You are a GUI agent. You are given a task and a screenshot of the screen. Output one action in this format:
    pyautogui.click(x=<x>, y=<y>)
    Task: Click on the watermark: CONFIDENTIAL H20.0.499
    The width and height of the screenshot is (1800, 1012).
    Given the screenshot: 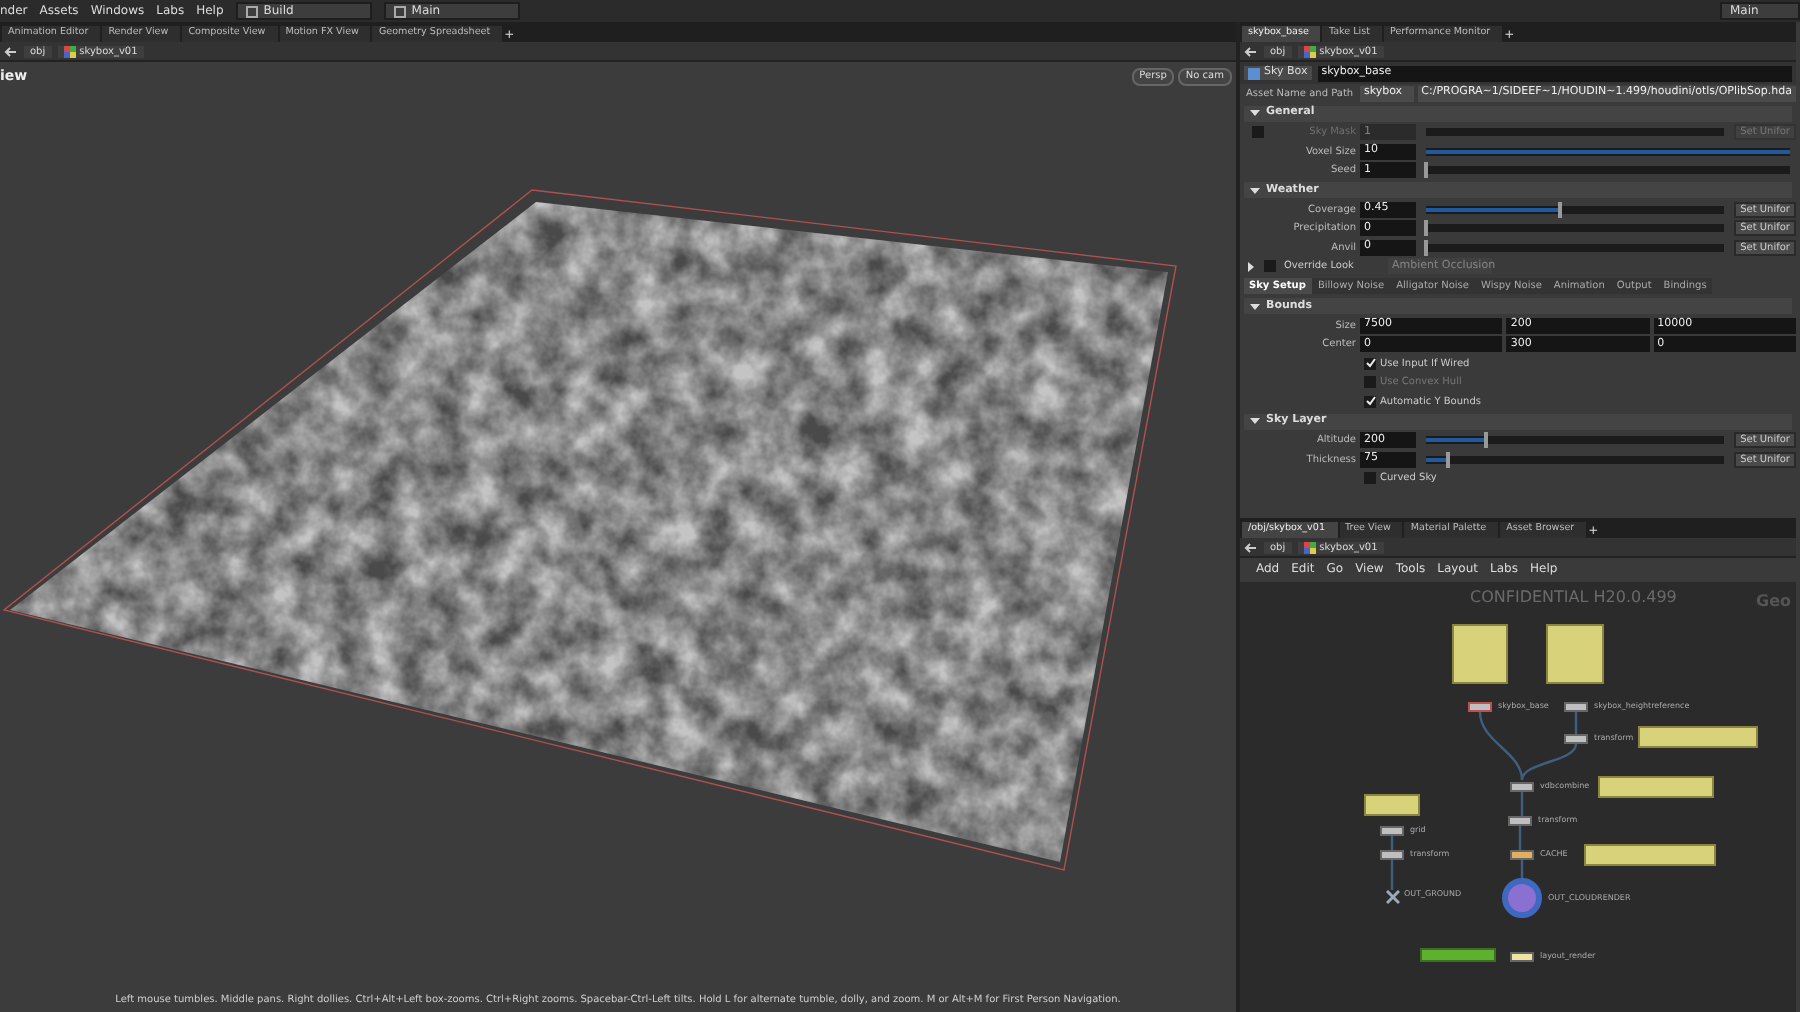 What is the action you would take?
    pyautogui.click(x=1573, y=598)
    